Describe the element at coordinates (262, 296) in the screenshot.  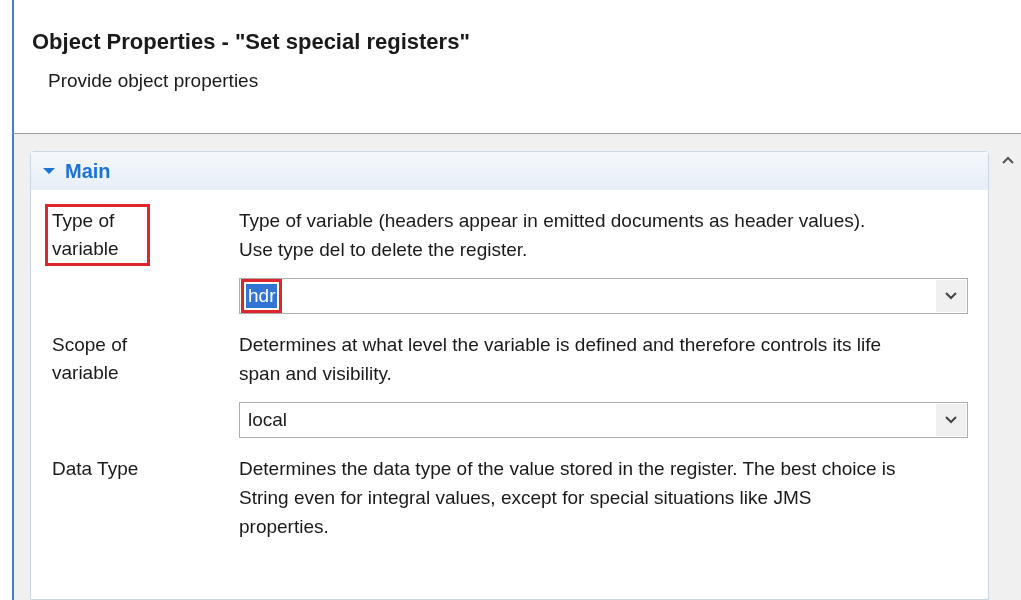
I see `dropdown-value: hdr` at that location.